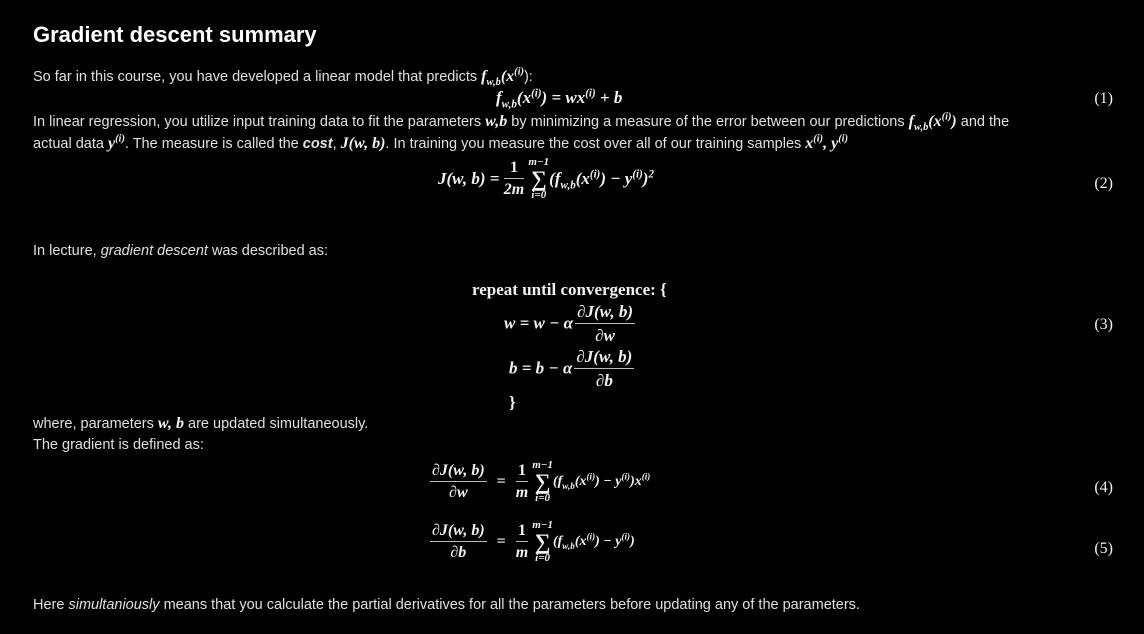  Describe the element at coordinates (1103, 183) in the screenshot. I see `equation-number-2: (2)` at that location.